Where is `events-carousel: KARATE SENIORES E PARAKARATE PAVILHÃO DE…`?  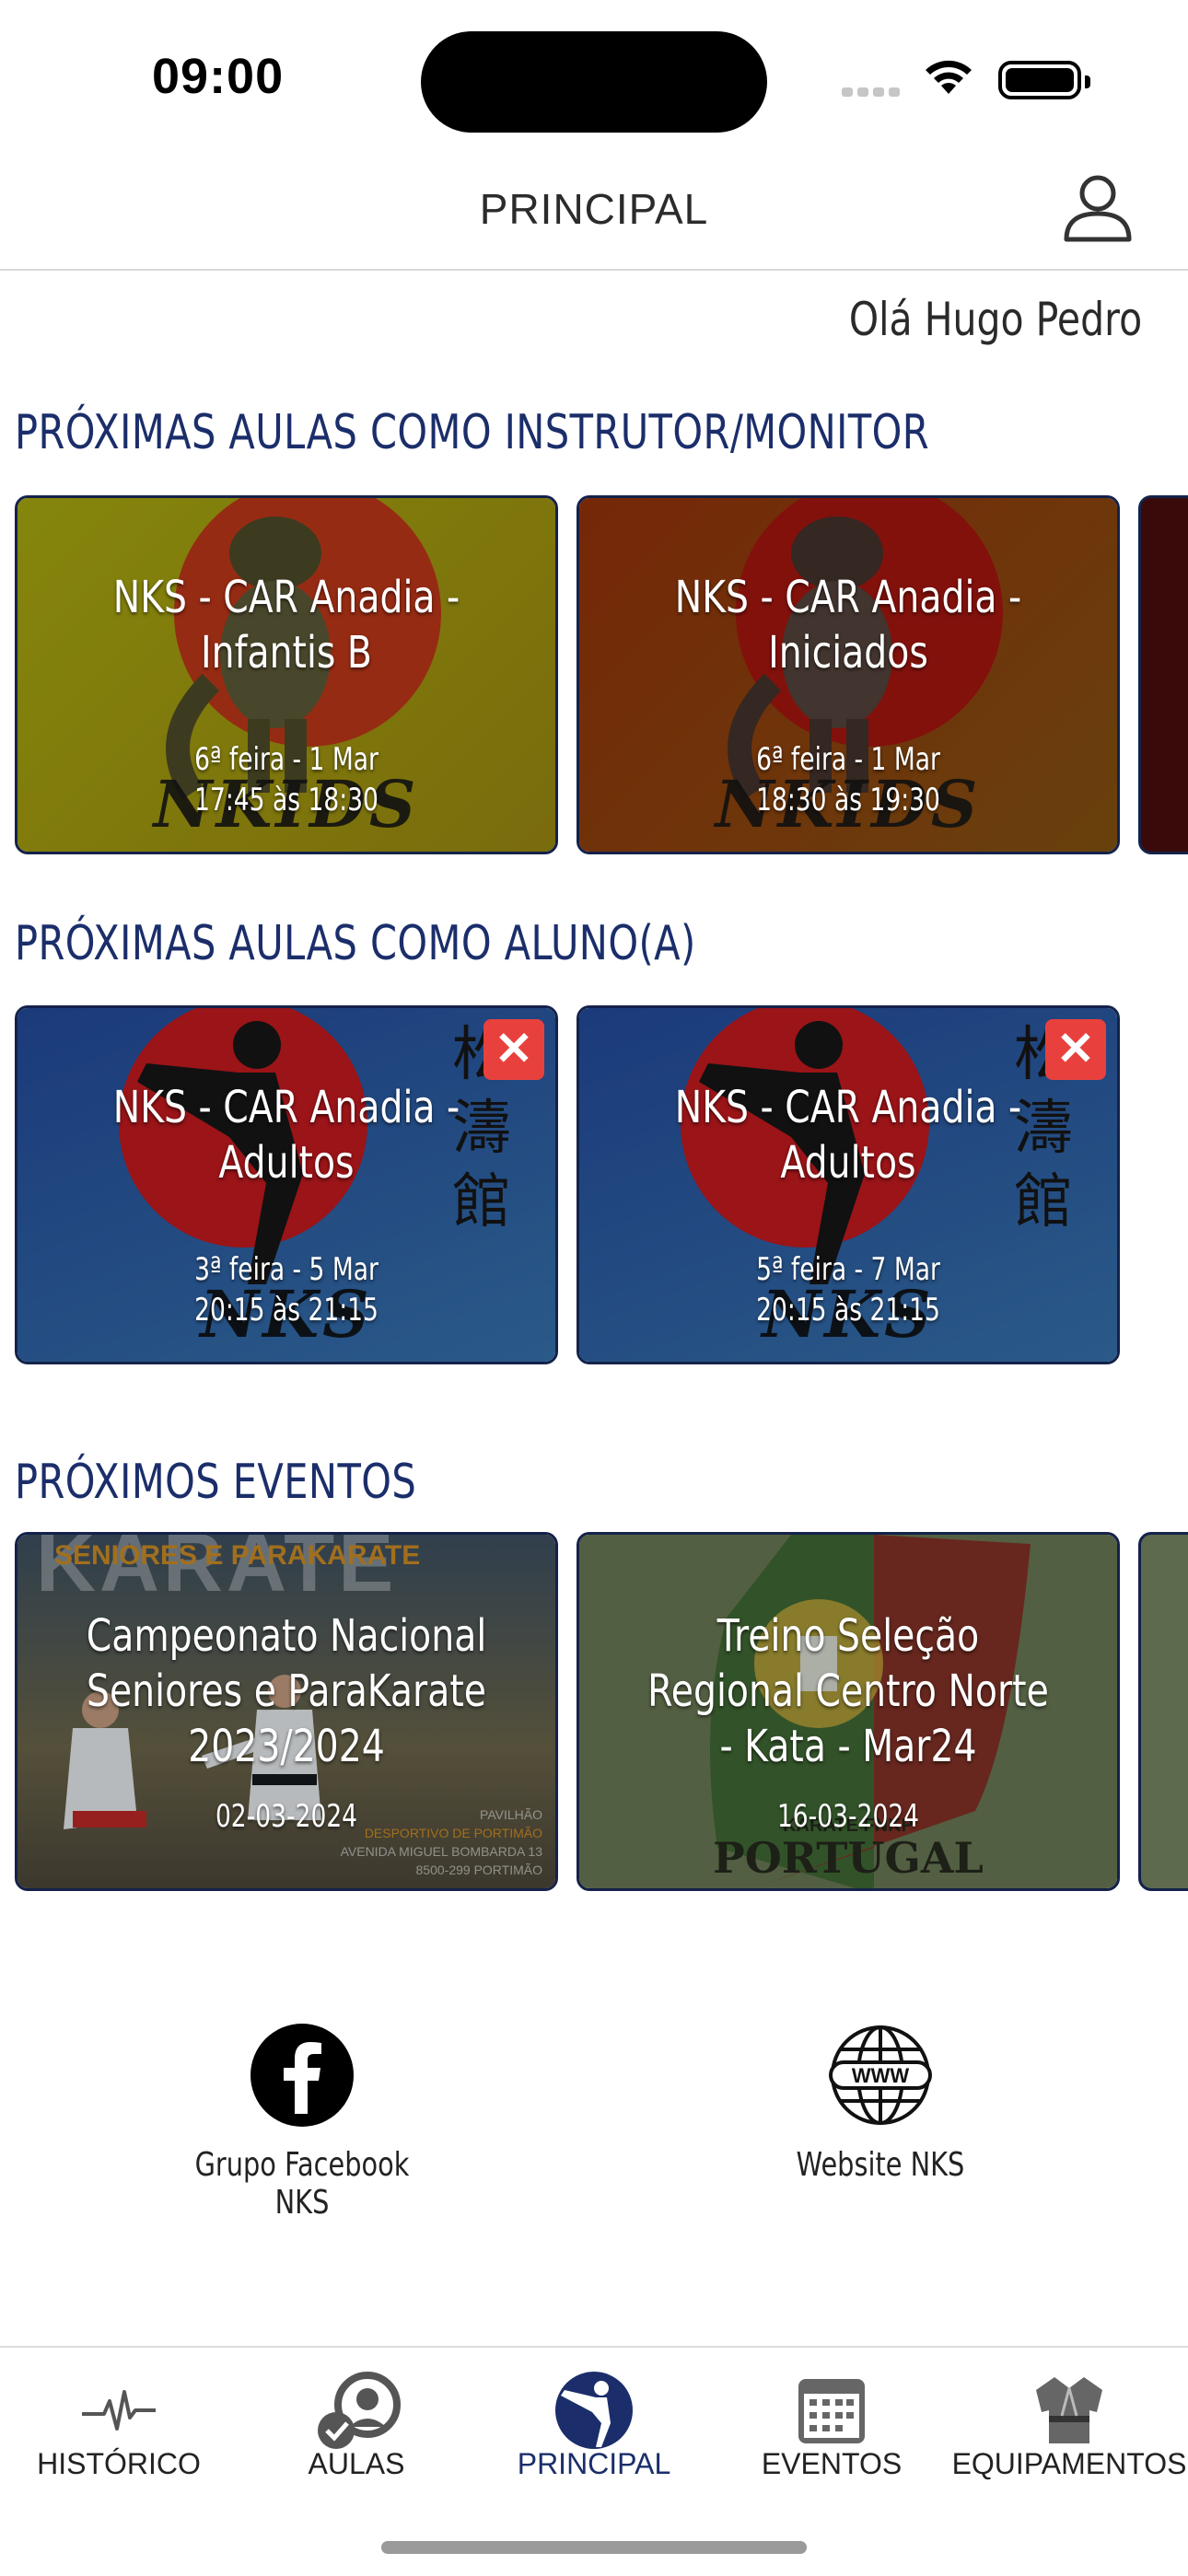 events-carousel: KARATE SENIORES E PARAKARATE PAVILHÃO DE… is located at coordinates (601, 1712).